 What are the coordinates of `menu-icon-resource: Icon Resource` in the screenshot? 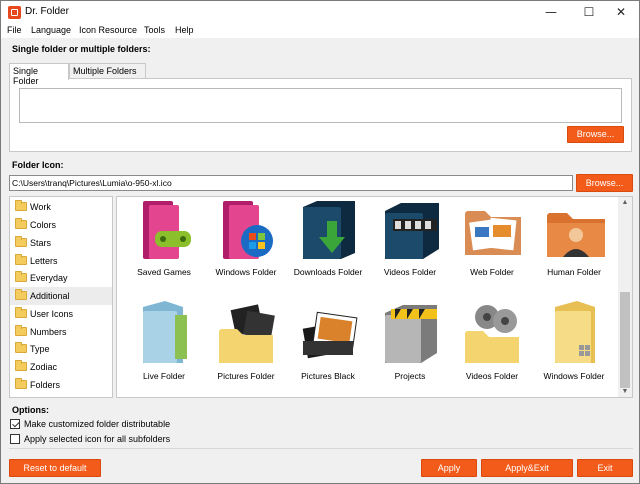 It's located at (108, 30).